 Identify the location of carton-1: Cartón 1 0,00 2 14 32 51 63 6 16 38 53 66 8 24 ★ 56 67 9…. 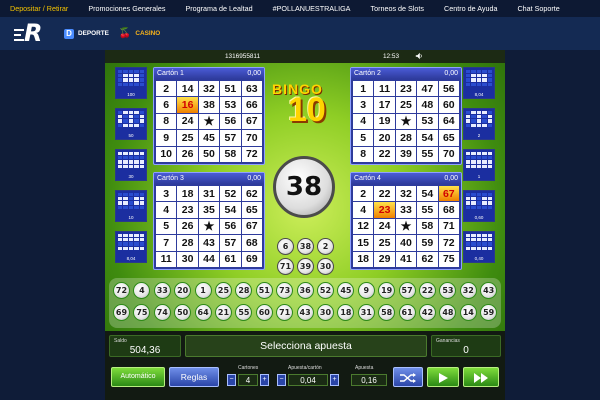
(209, 116).